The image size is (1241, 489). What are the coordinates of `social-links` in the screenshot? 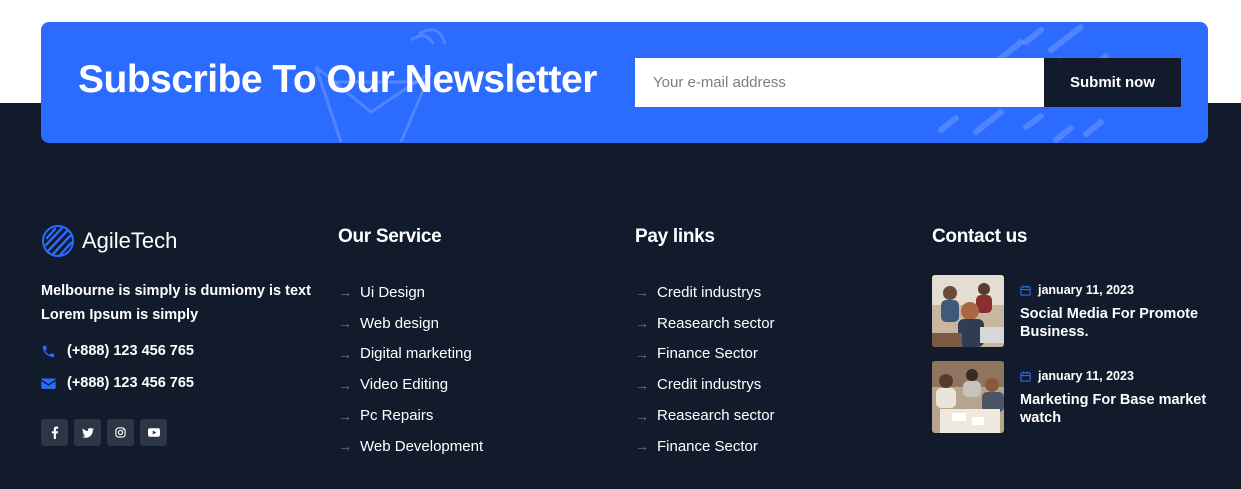 It's located at (107, 432).